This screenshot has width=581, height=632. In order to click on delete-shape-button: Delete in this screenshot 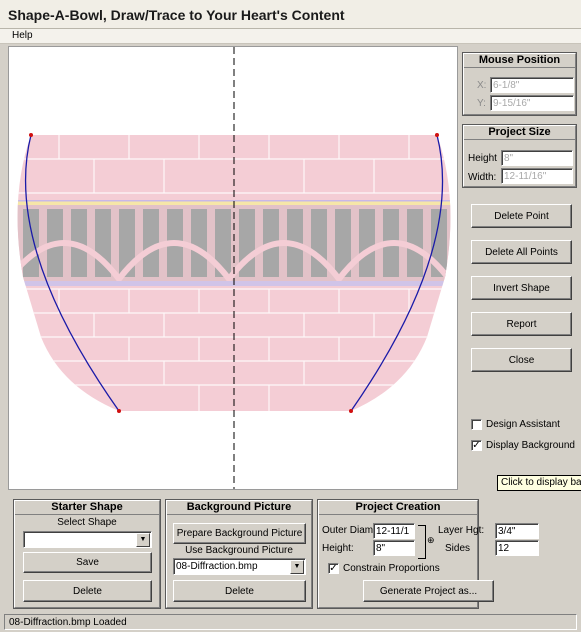, I will do `click(87, 591)`.